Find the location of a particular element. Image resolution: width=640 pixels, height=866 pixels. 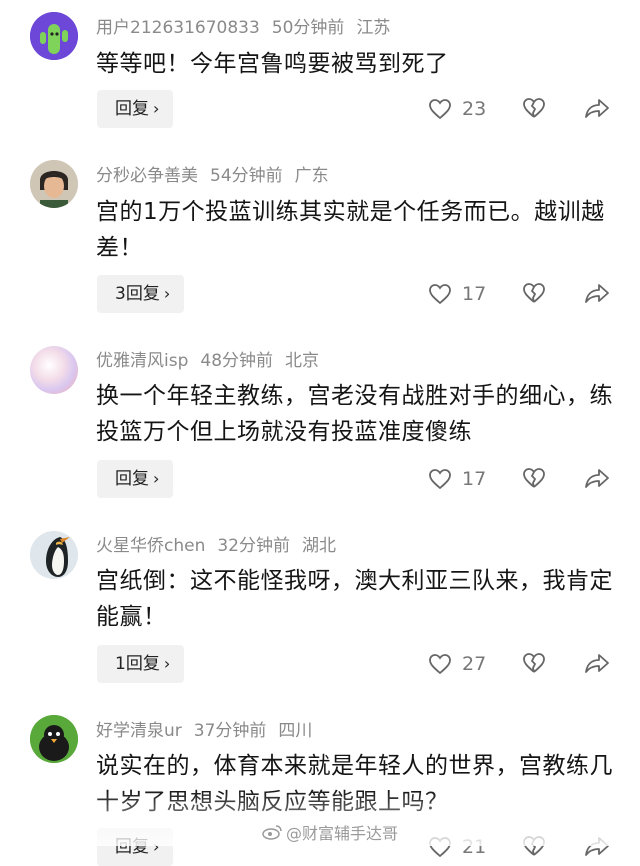

location: 北京 is located at coordinates (302, 361).